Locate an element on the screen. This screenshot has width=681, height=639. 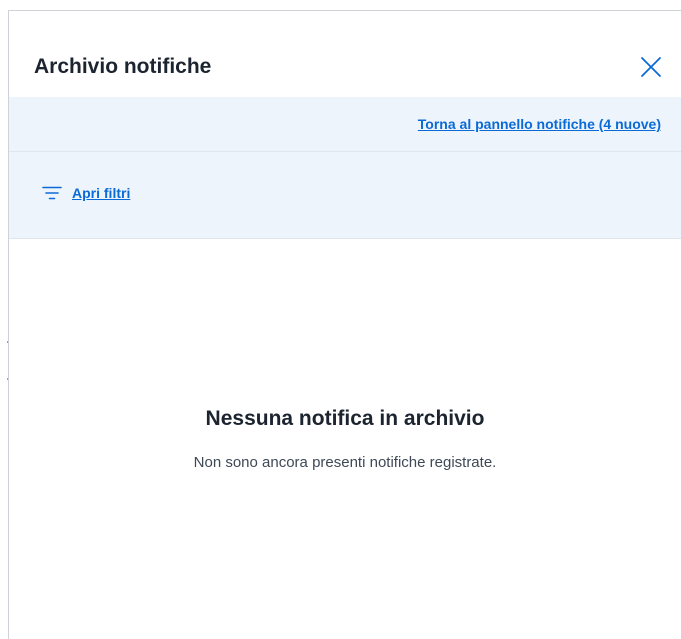
empty-state-title: Nessuna notifica in archivio is located at coordinates (345, 418).